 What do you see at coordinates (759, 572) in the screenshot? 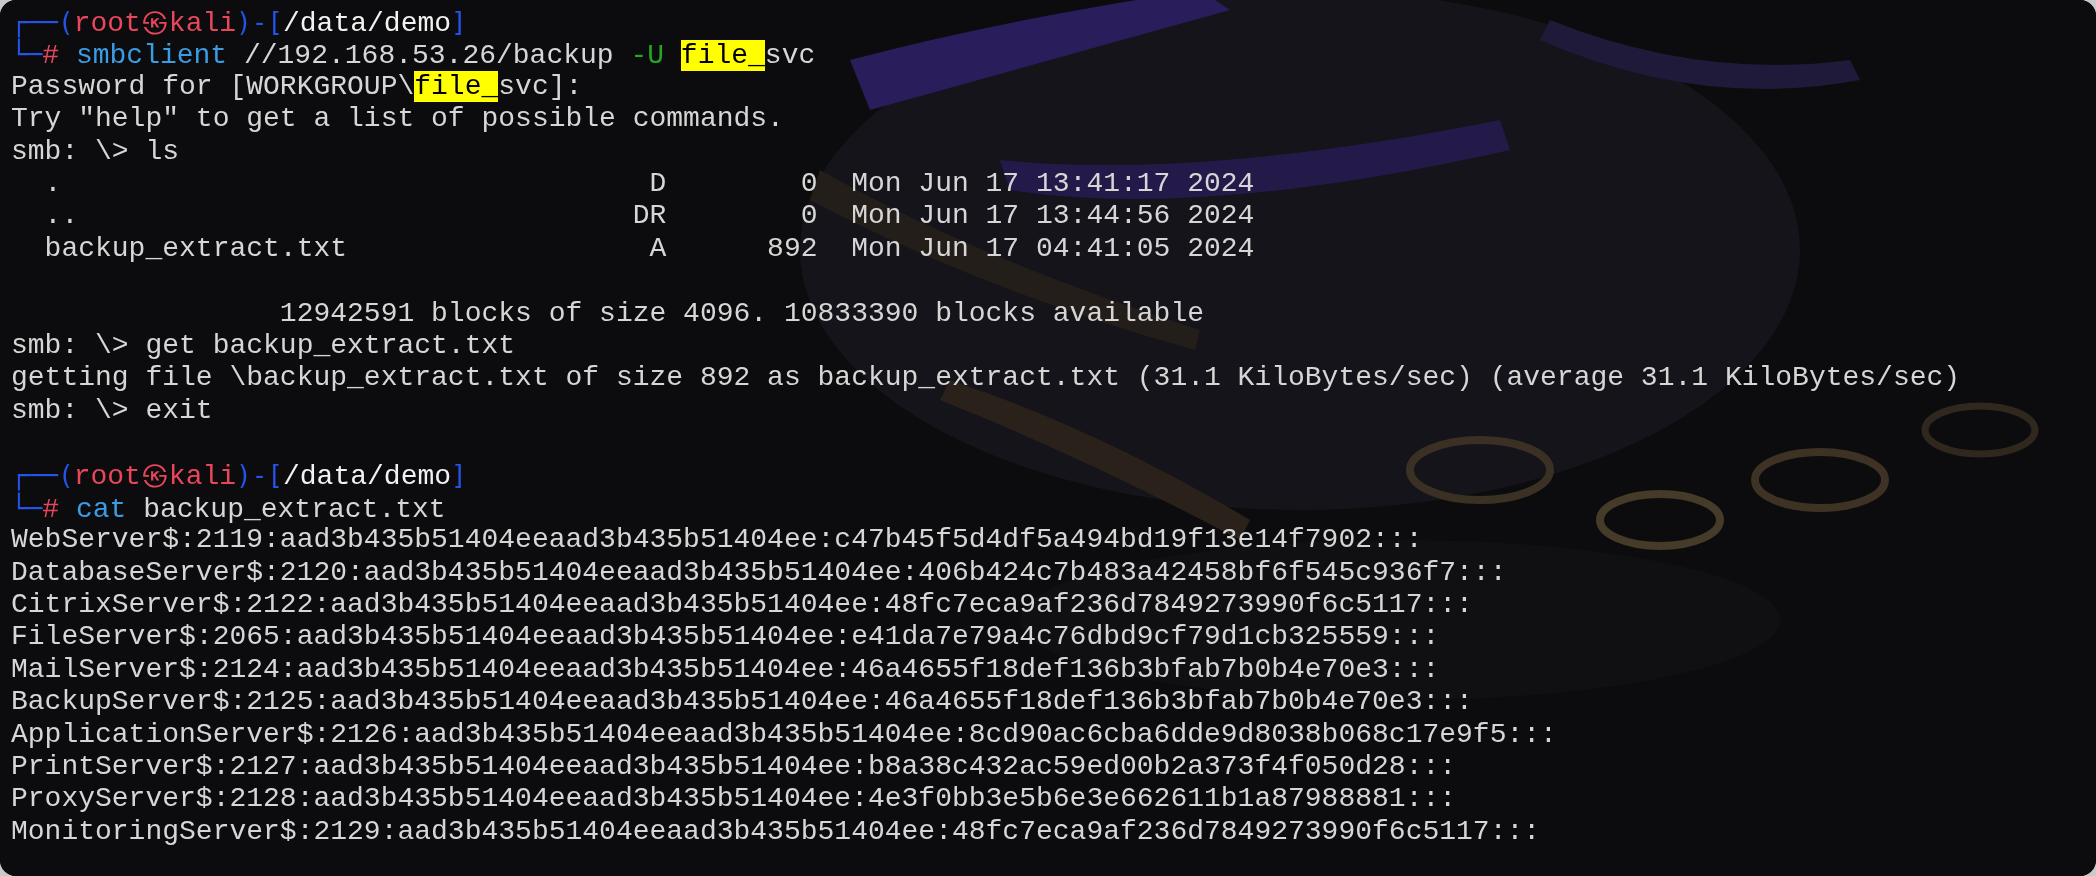
I see `terminal-text: DatabaseServer$:2120:aad3b435b51404eeaad3b435b51404ee:406b424c7b483a42458bf6f545c936f7:::` at bounding box center [759, 572].